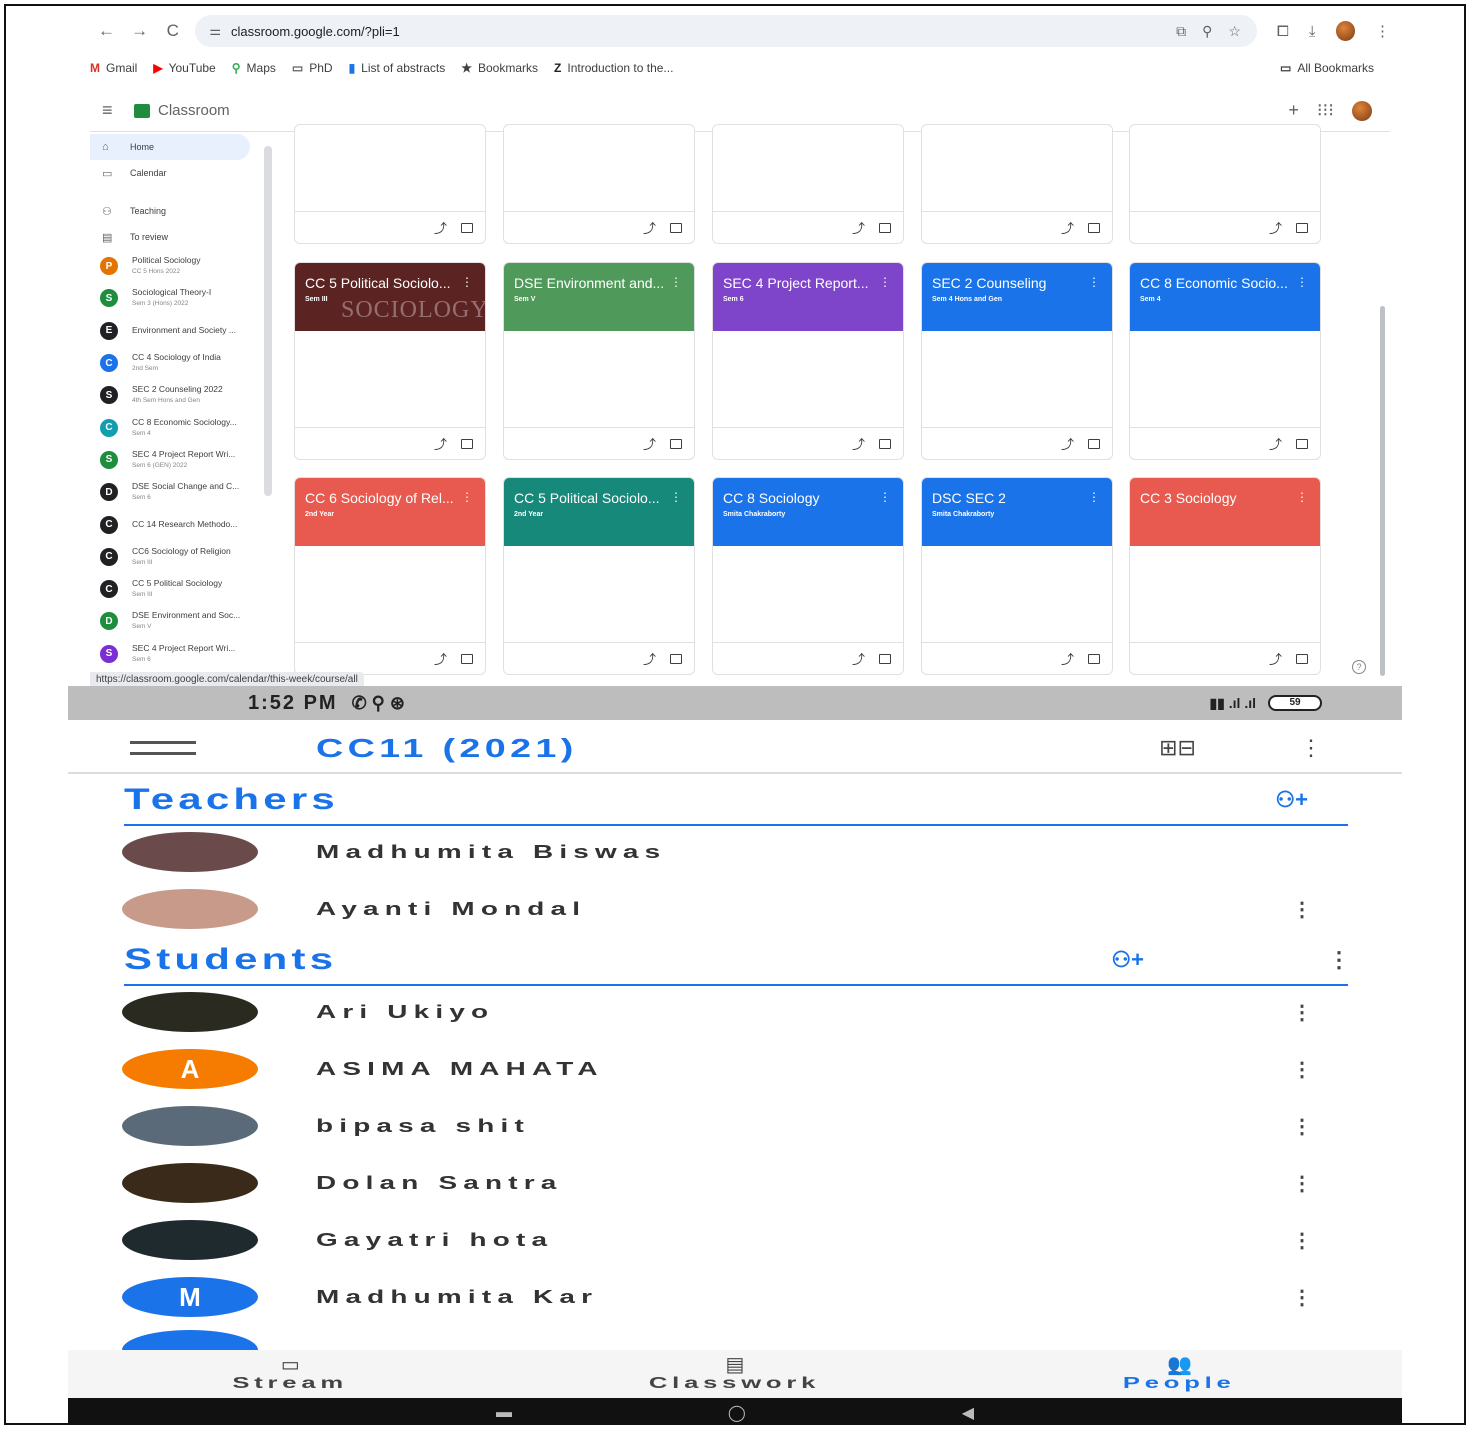 This screenshot has height=1429, width=1472. Describe the element at coordinates (1311, 748) in the screenshot. I see `overflow-menu-icon: ⋮` at that location.